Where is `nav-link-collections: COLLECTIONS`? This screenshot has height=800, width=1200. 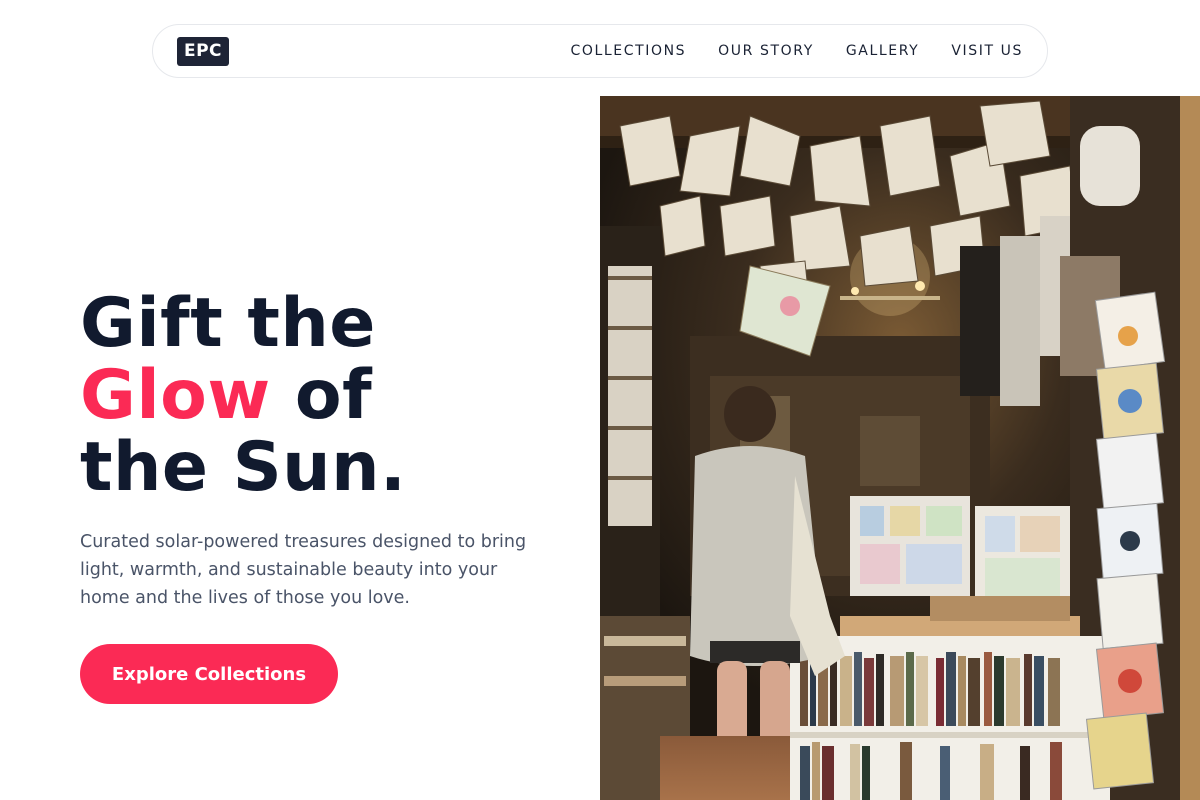 nav-link-collections: COLLECTIONS is located at coordinates (628, 51).